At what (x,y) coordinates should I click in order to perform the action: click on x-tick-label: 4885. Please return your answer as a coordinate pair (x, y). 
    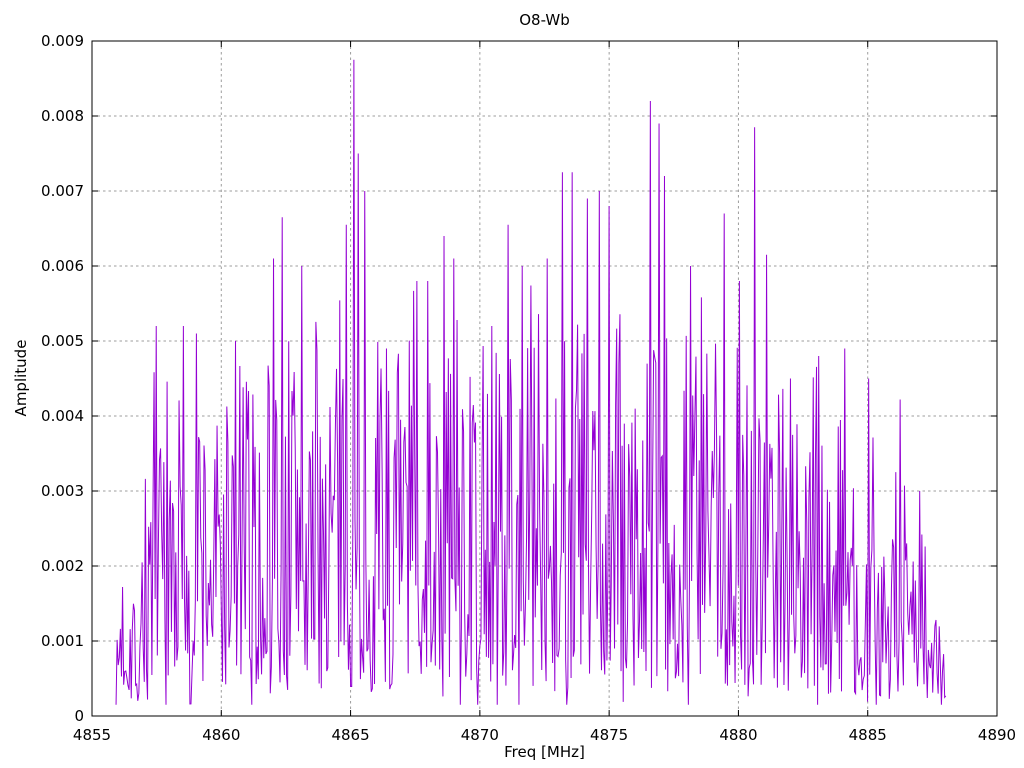
    Looking at the image, I should click on (868, 735).